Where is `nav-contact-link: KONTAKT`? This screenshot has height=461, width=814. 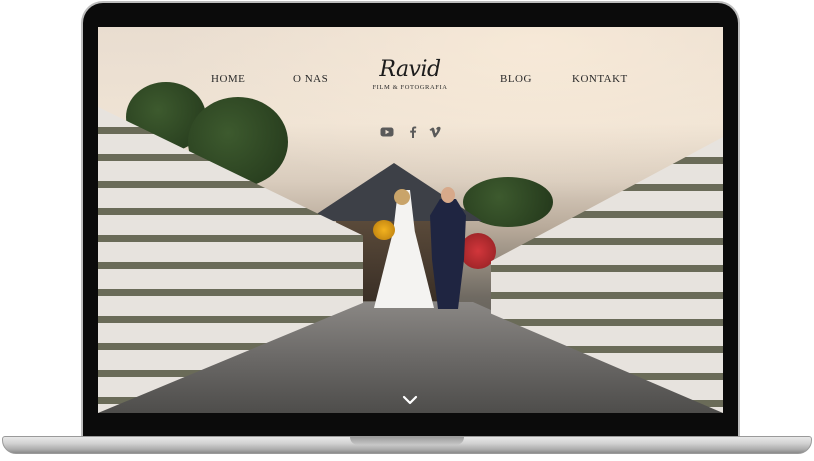 nav-contact-link: KONTAKT is located at coordinates (600, 79).